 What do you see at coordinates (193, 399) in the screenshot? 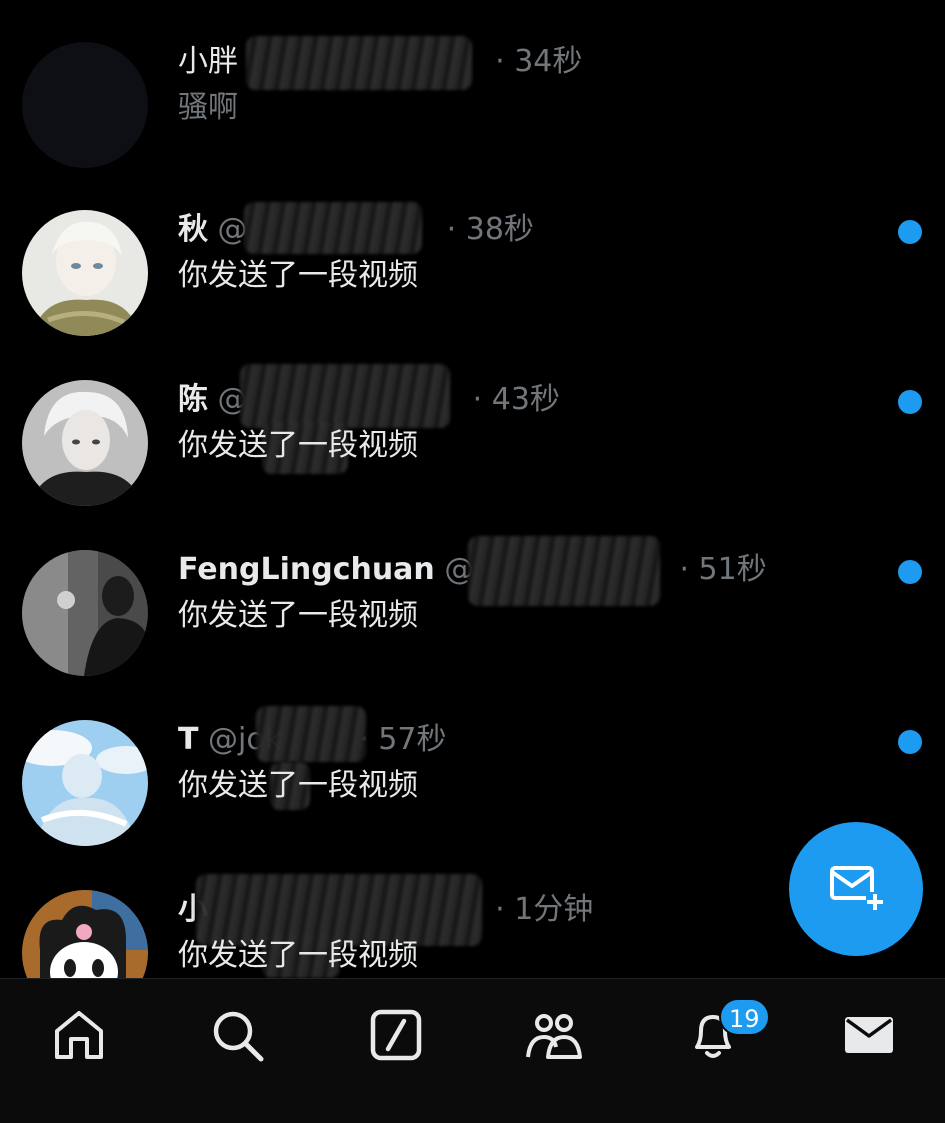
I see `display-name: 陈` at bounding box center [193, 399].